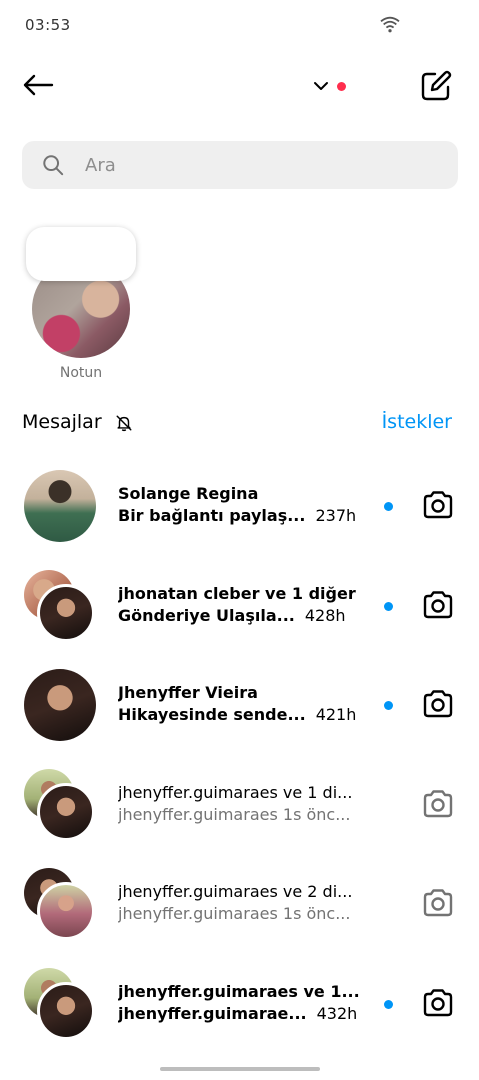 This screenshot has height=1080, width=479. What do you see at coordinates (417, 422) in the screenshot?
I see `requests-link: İstekler` at bounding box center [417, 422].